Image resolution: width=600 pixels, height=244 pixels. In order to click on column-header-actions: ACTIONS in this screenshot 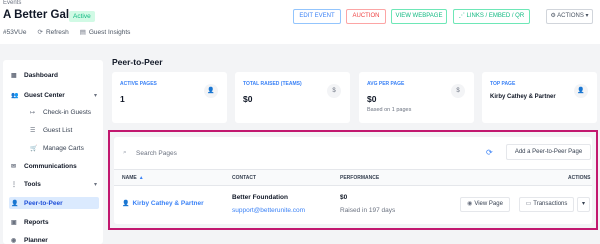, I will do `click(579, 178)`.